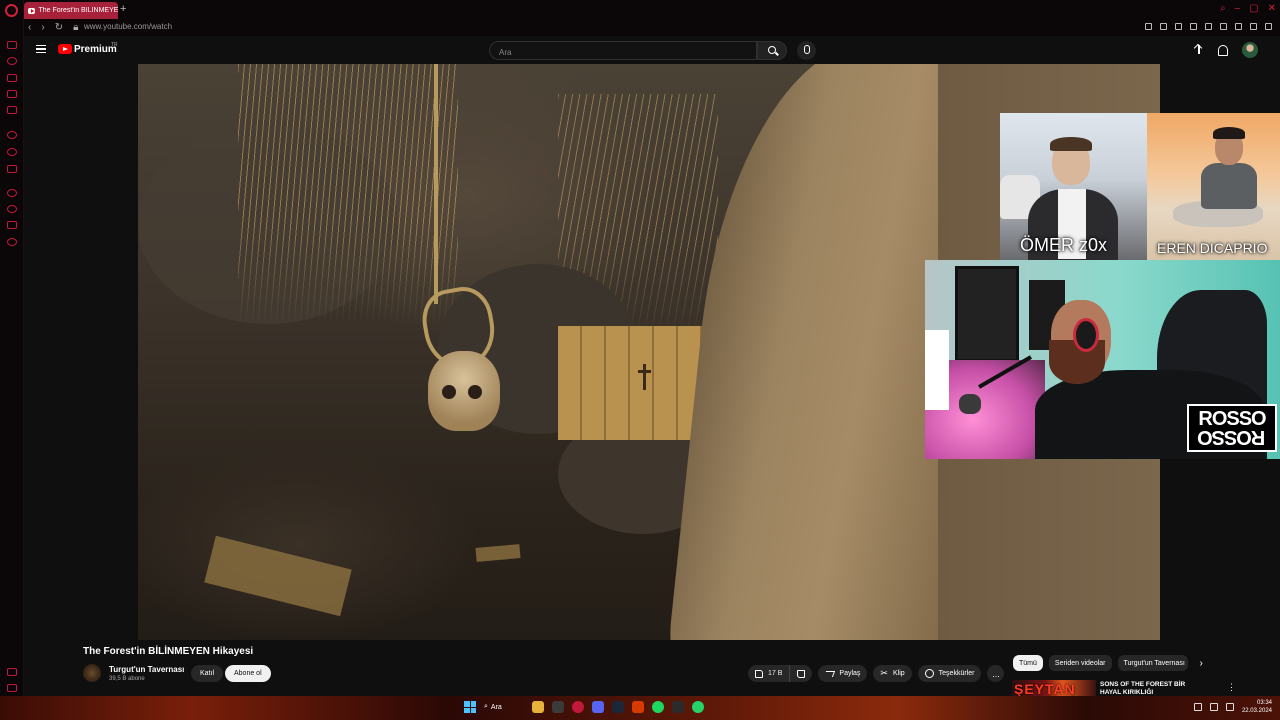 The height and width of the screenshot is (720, 1280). I want to click on clock: 03:34 22.03.2024, so click(1257, 707).